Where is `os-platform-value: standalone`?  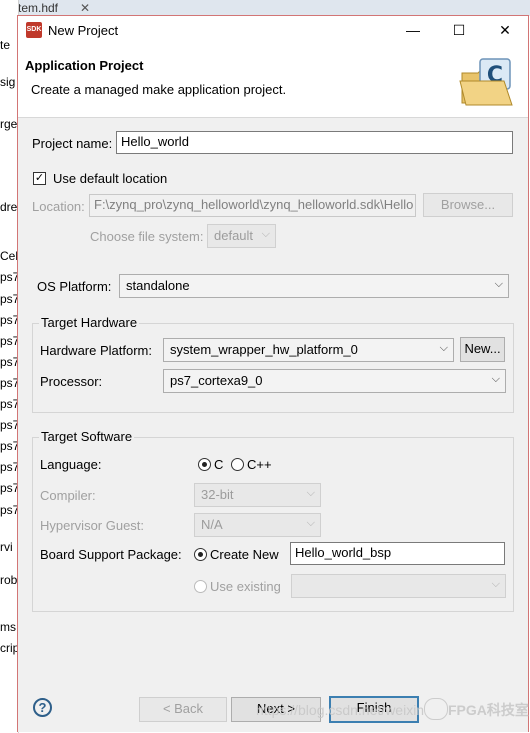 os-platform-value: standalone is located at coordinates (158, 285).